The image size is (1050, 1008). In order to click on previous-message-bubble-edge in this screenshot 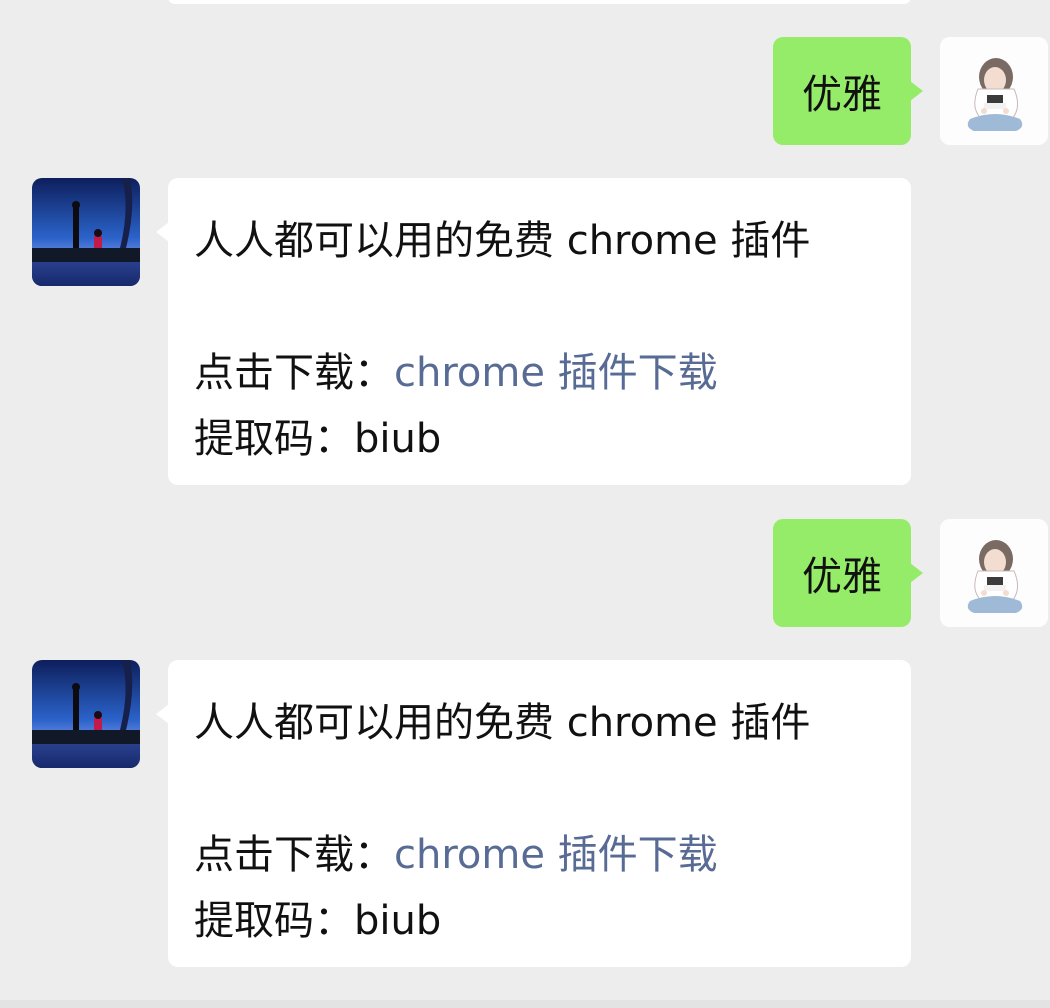, I will do `click(539, 2)`.